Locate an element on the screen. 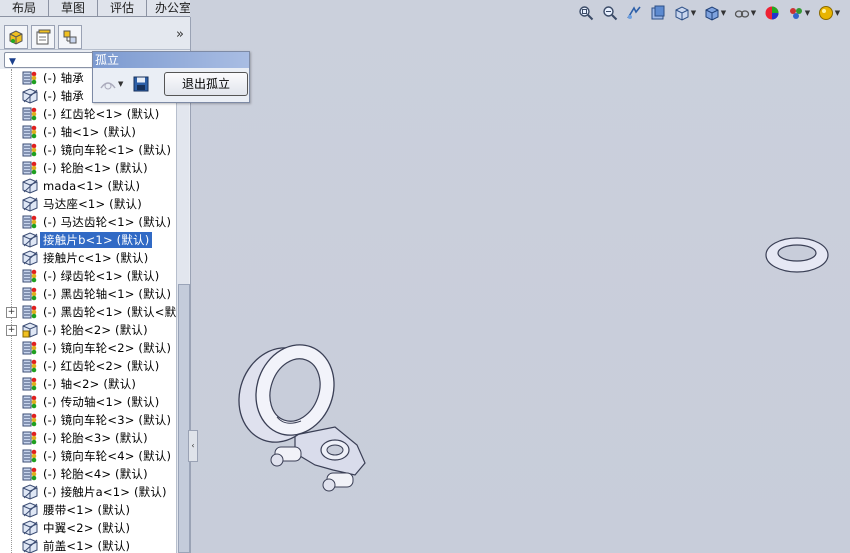 The width and height of the screenshot is (850, 553). tree-item-label: 马达座<1> (默认) is located at coordinates (92, 204).